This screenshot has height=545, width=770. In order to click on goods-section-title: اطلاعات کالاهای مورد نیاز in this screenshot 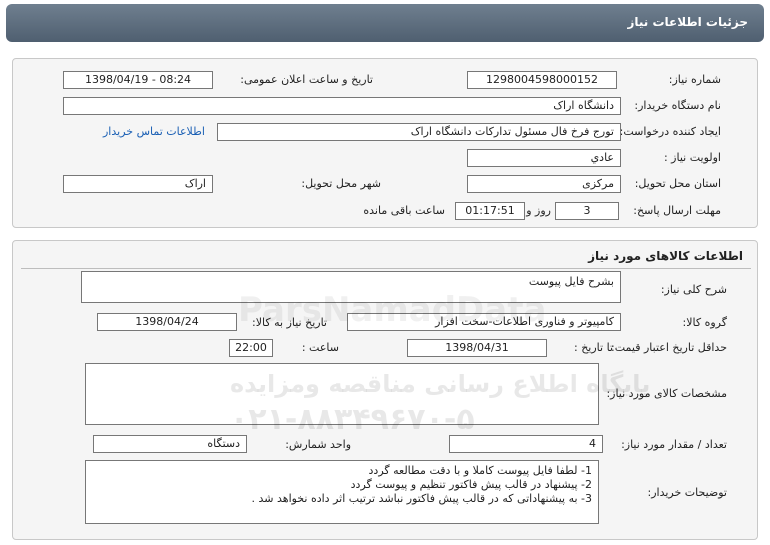, I will do `click(665, 256)`.